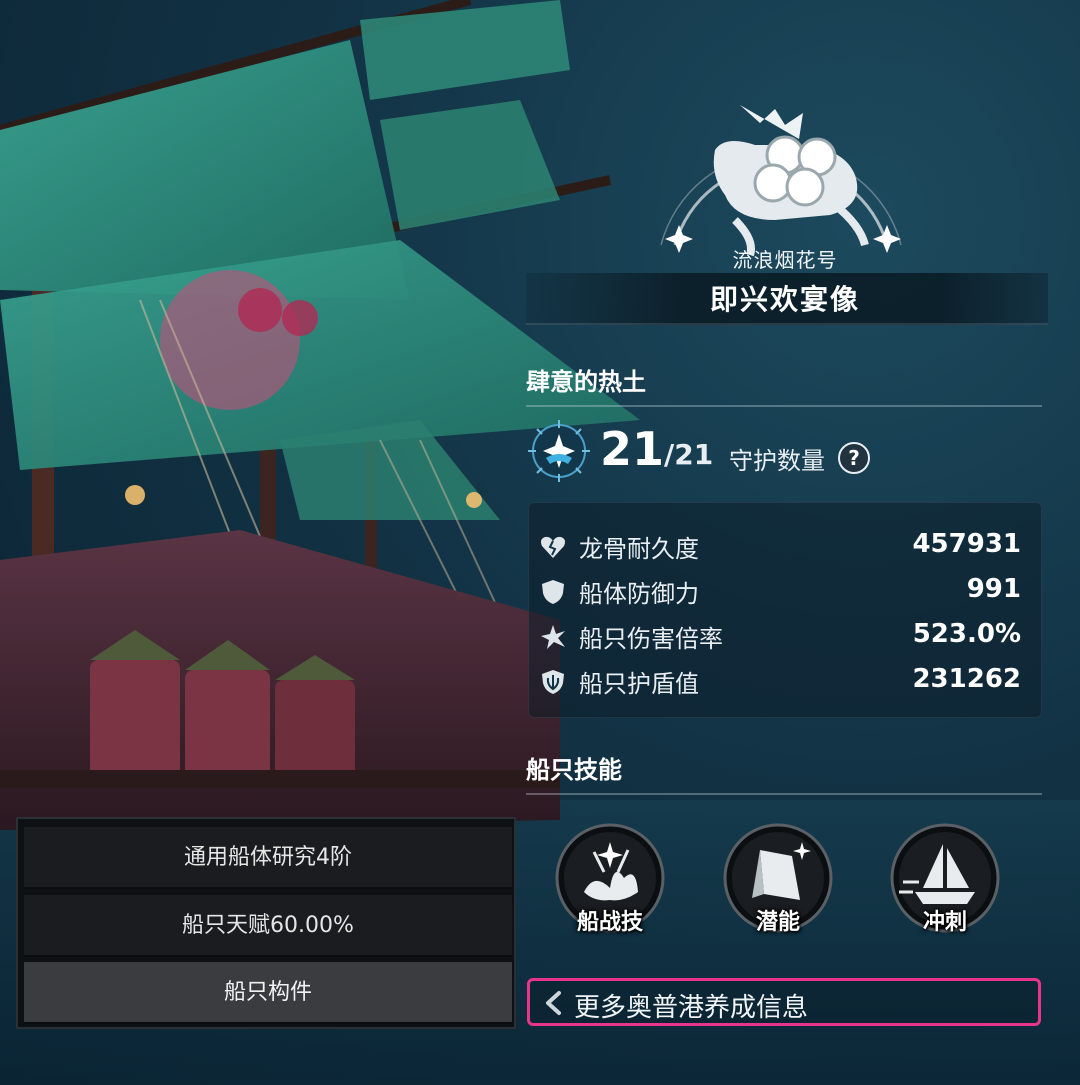 This screenshot has width=1080, height=1085. Describe the element at coordinates (778, 879) in the screenshot. I see `skill-potential: 潜能` at that location.